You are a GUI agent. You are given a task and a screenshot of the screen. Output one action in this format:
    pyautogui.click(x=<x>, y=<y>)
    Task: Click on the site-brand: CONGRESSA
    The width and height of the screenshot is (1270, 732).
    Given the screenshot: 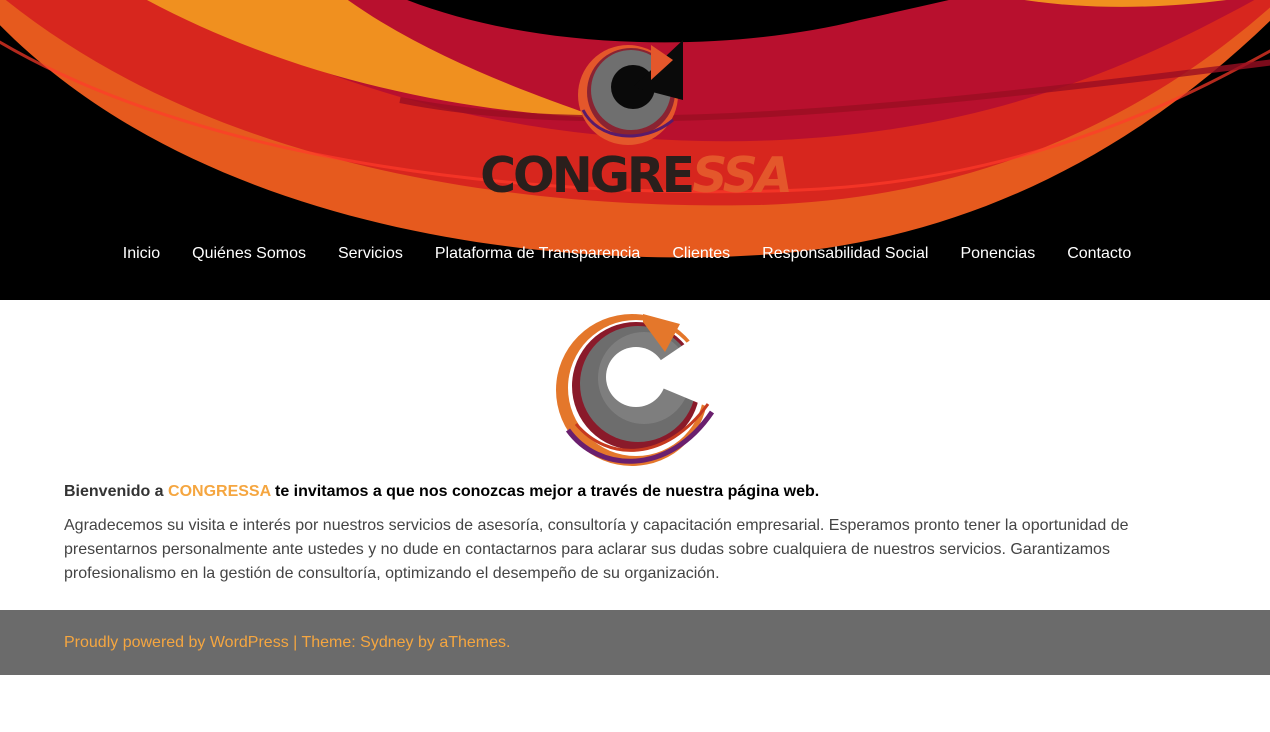 What is the action you would take?
    pyautogui.click(x=635, y=127)
    